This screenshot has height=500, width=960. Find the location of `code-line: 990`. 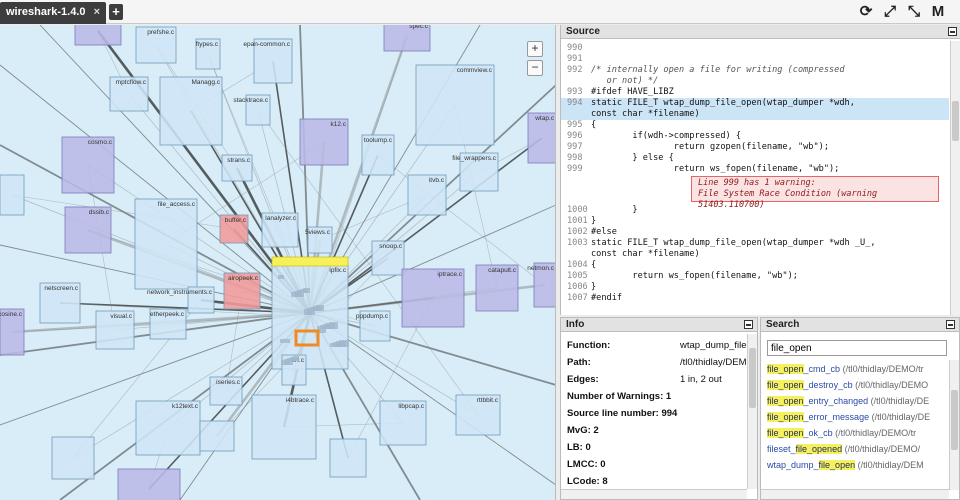

code-line: 990 is located at coordinates (755, 48).